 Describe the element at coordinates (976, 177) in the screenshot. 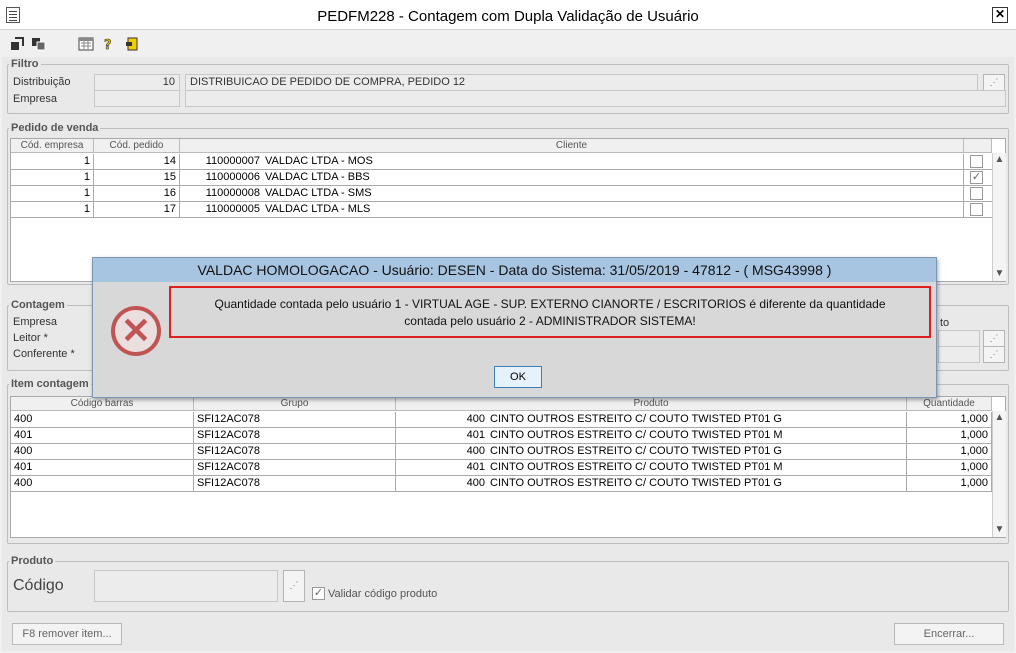

I see `row-checkbox: ✓` at that location.